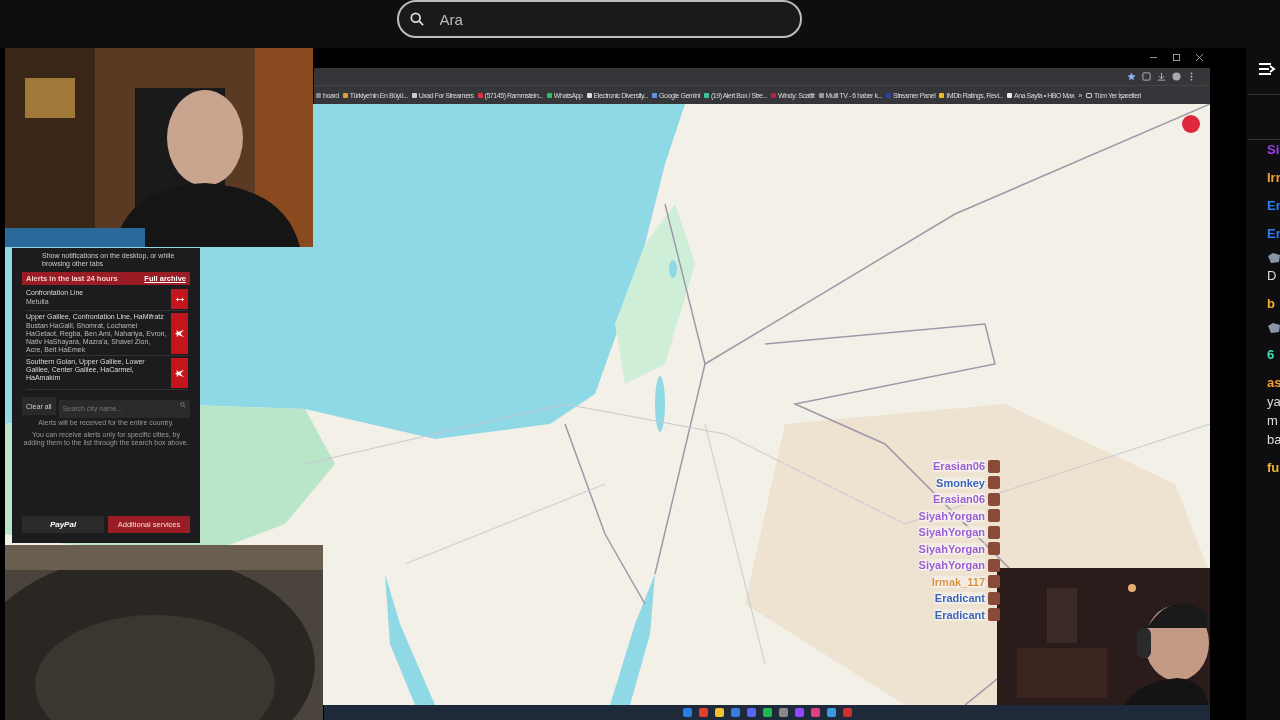  What do you see at coordinates (1153, 57) in the screenshot?
I see `minimize-icon` at bounding box center [1153, 57].